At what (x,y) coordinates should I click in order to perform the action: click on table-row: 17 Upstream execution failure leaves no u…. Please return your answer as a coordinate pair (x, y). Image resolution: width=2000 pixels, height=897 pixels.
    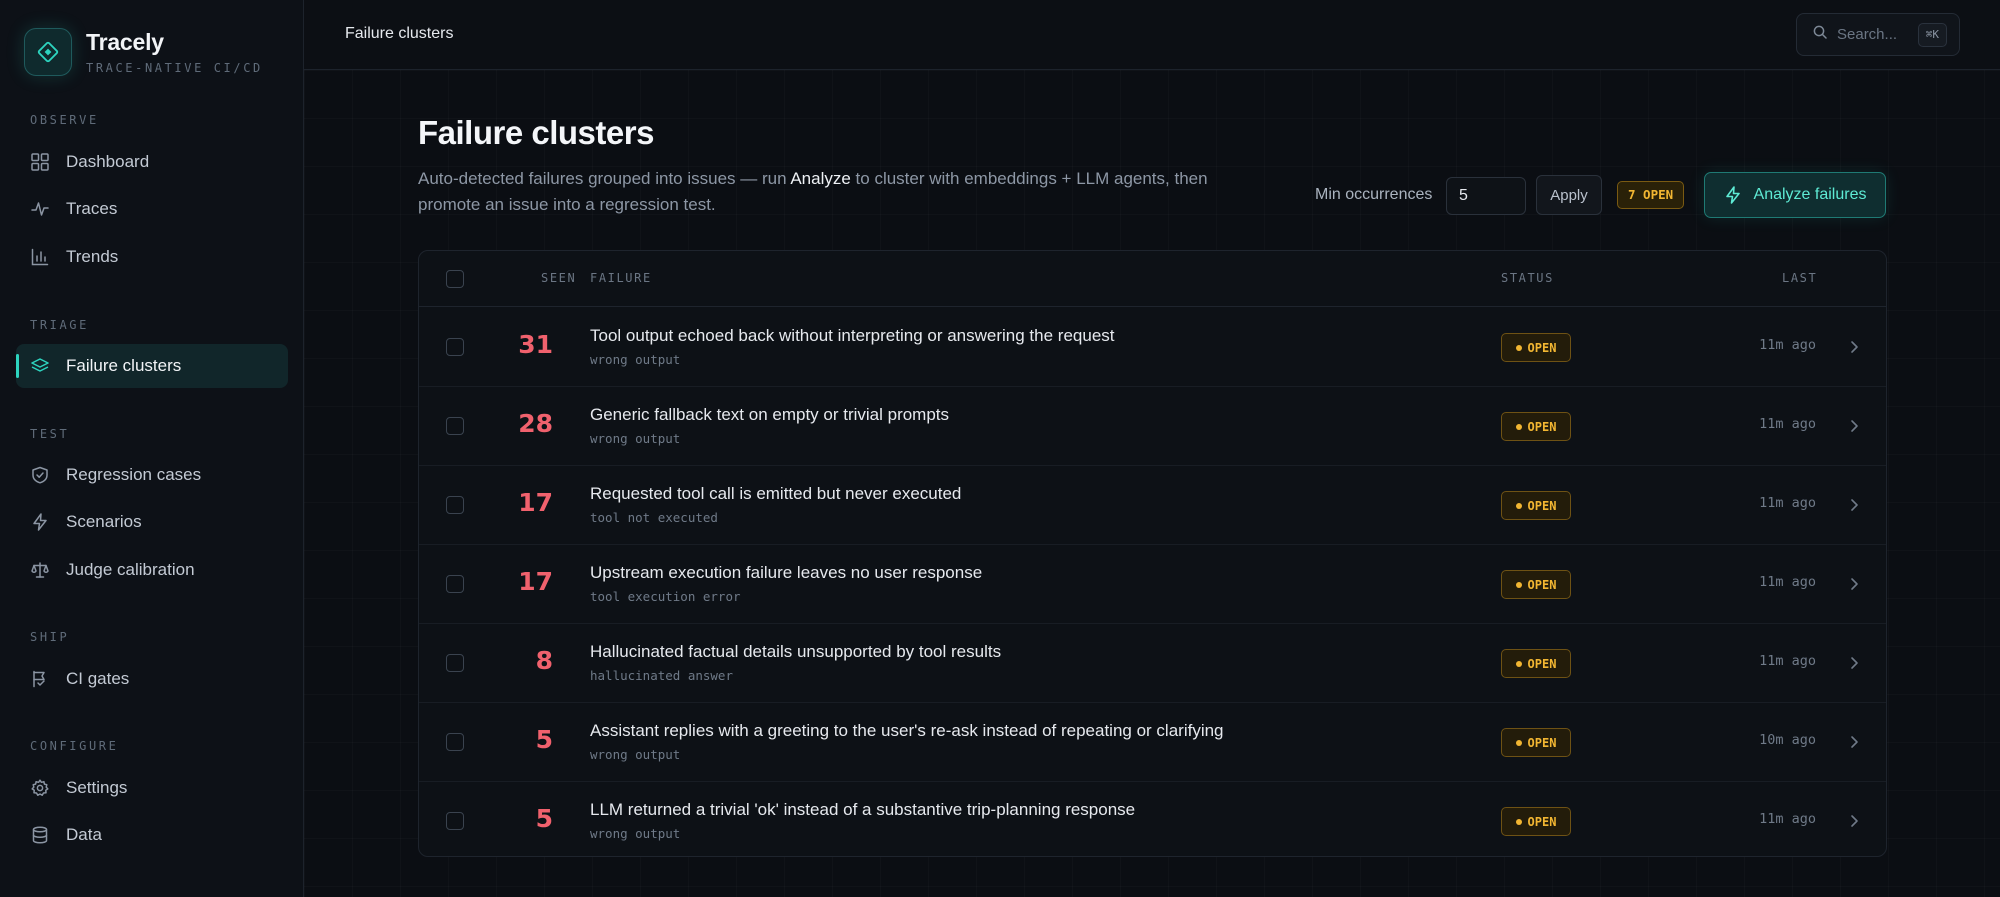
    Looking at the image, I should click on (1152, 584).